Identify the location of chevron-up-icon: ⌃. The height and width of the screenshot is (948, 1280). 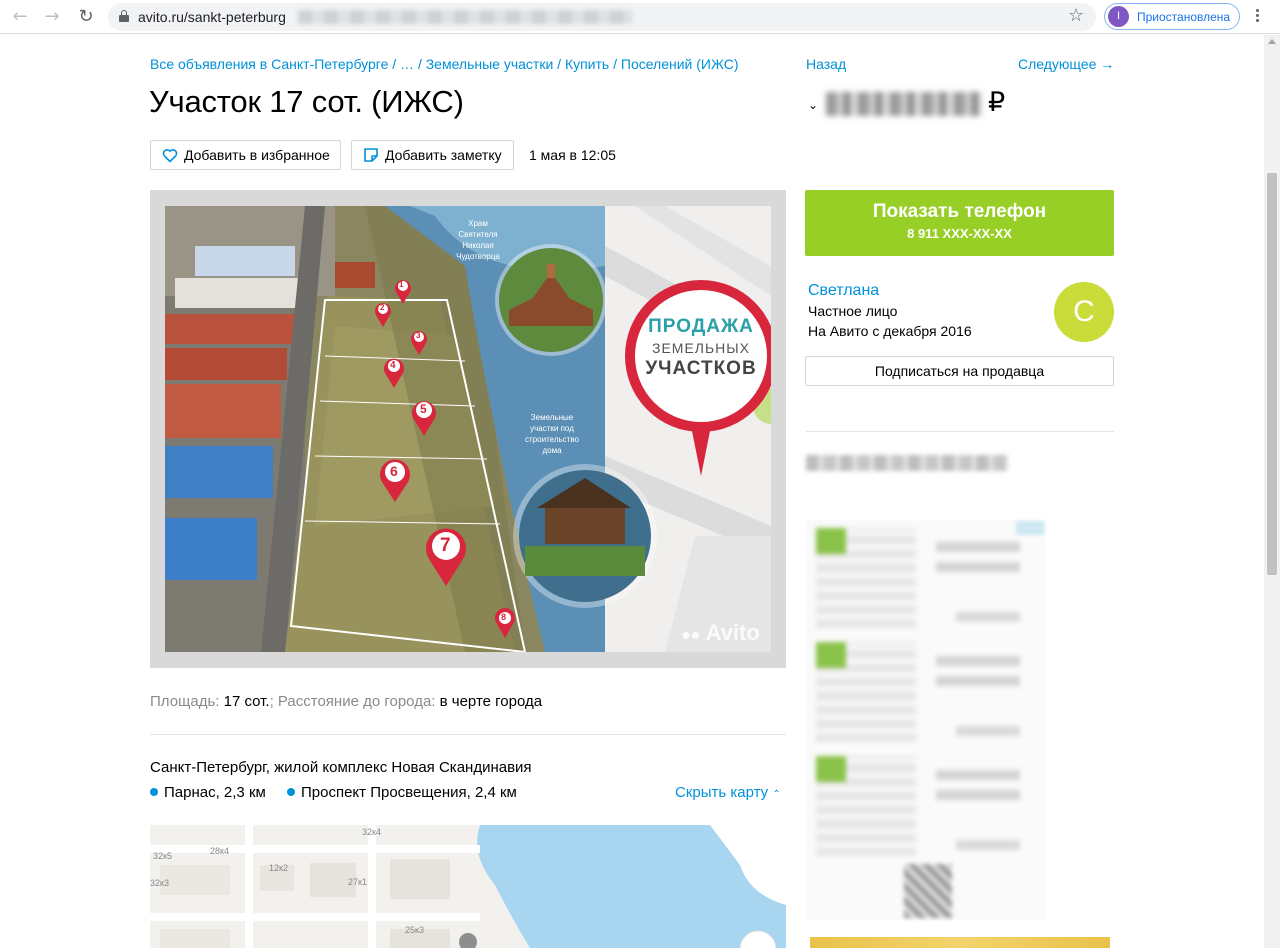
(776, 794).